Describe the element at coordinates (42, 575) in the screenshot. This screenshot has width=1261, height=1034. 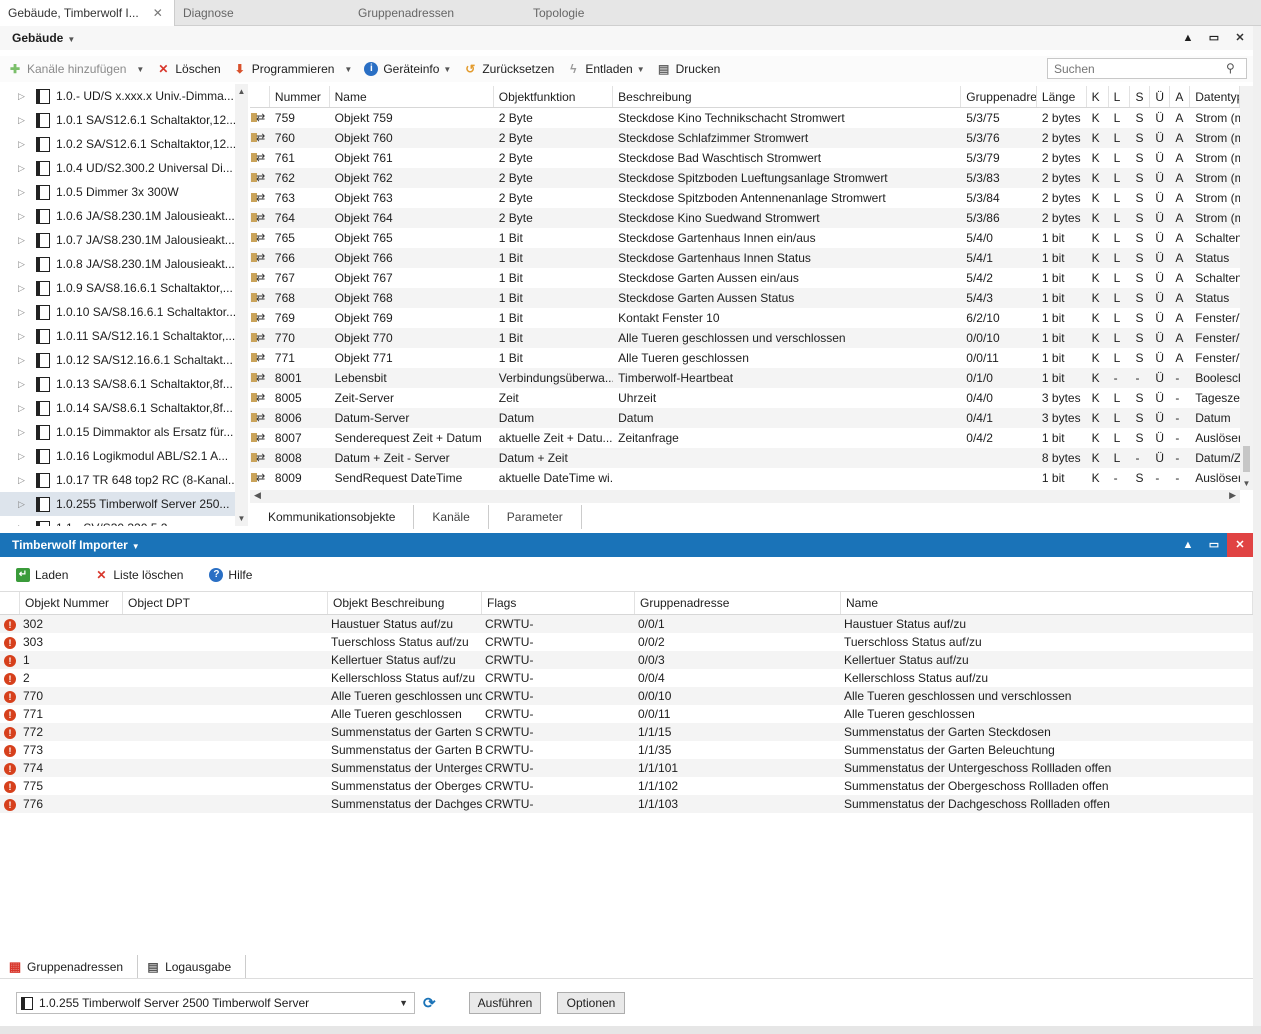
I see `load-button: ↵ Laden` at that location.